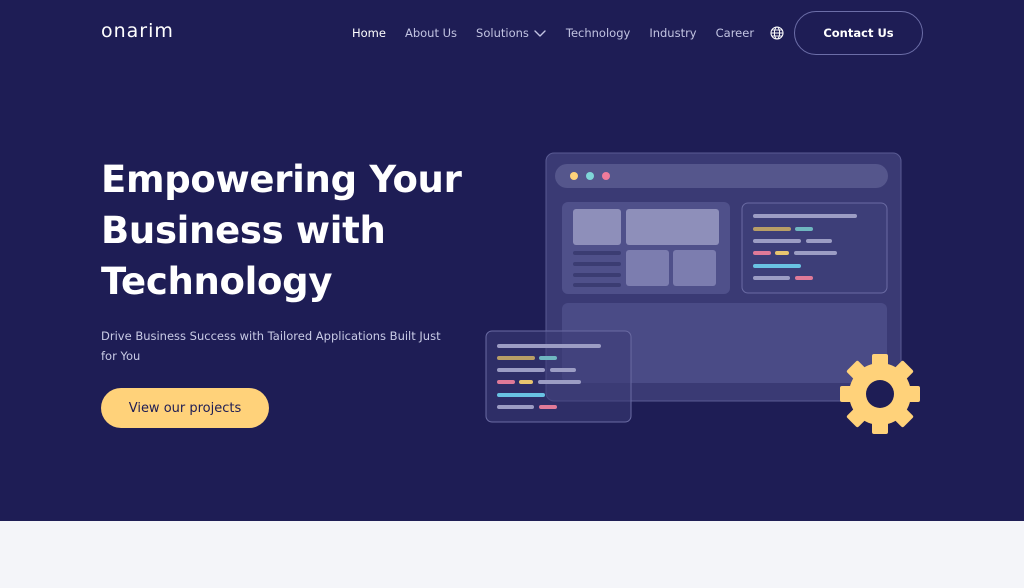 The image size is (1024, 588). Describe the element at coordinates (369, 33) in the screenshot. I see `nav-item-home: Home` at that location.